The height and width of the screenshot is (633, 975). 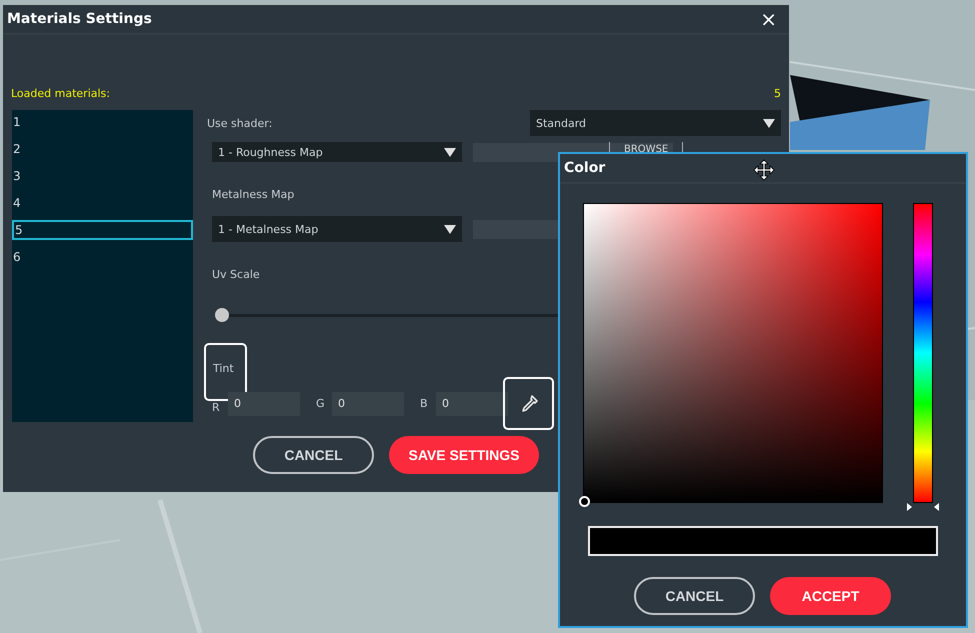 I want to click on color-marker, so click(x=584, y=501).